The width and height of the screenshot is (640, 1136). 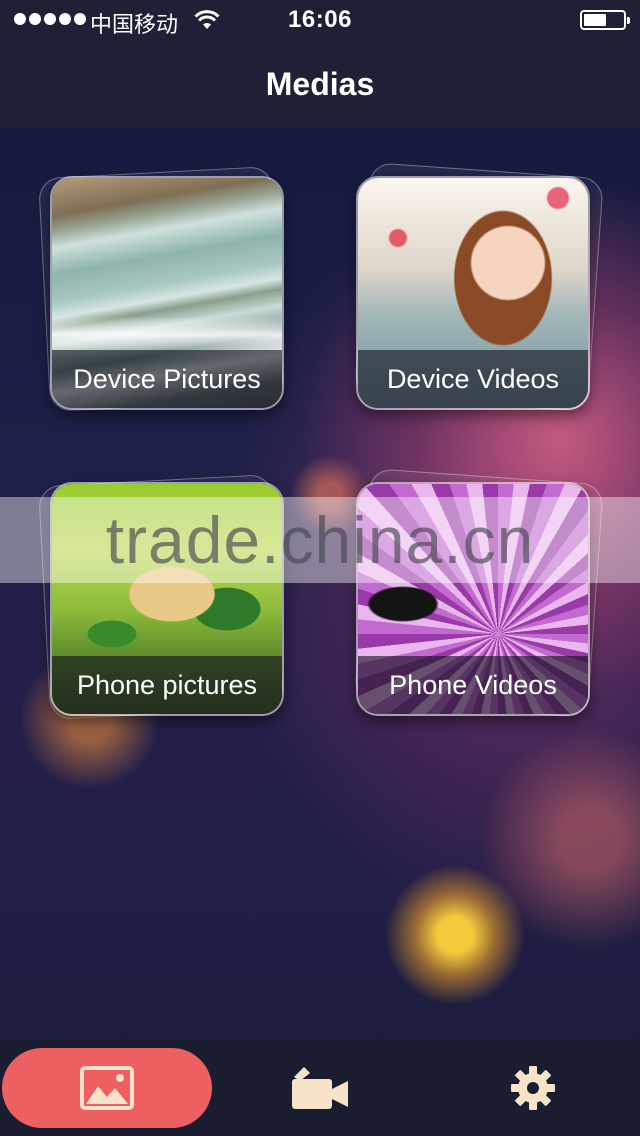 I want to click on tab-settings, so click(x=533, y=1088).